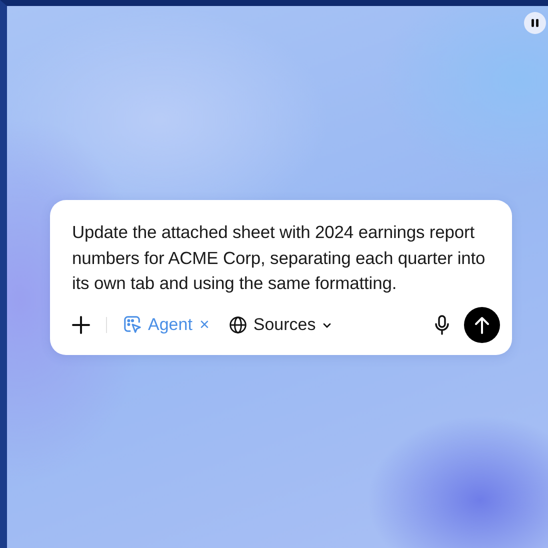 The height and width of the screenshot is (548, 548). Describe the element at coordinates (238, 325) in the screenshot. I see `globe-icon` at that location.